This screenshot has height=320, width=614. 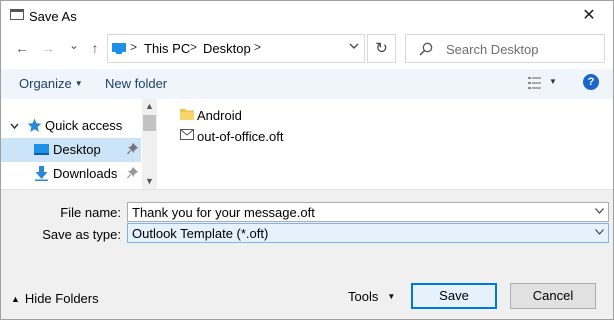 I want to click on up-button: ↑, so click(x=95, y=48).